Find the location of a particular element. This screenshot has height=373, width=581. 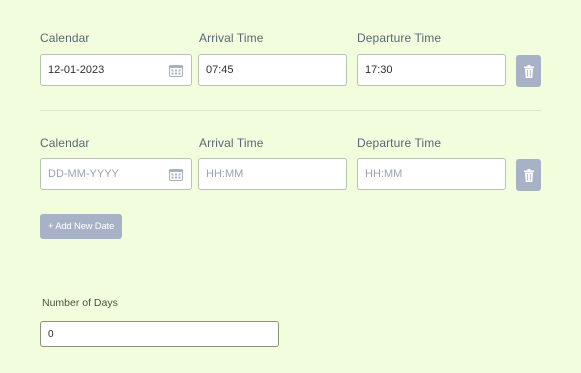

number-of-days-value: 0 is located at coordinates (51, 334).